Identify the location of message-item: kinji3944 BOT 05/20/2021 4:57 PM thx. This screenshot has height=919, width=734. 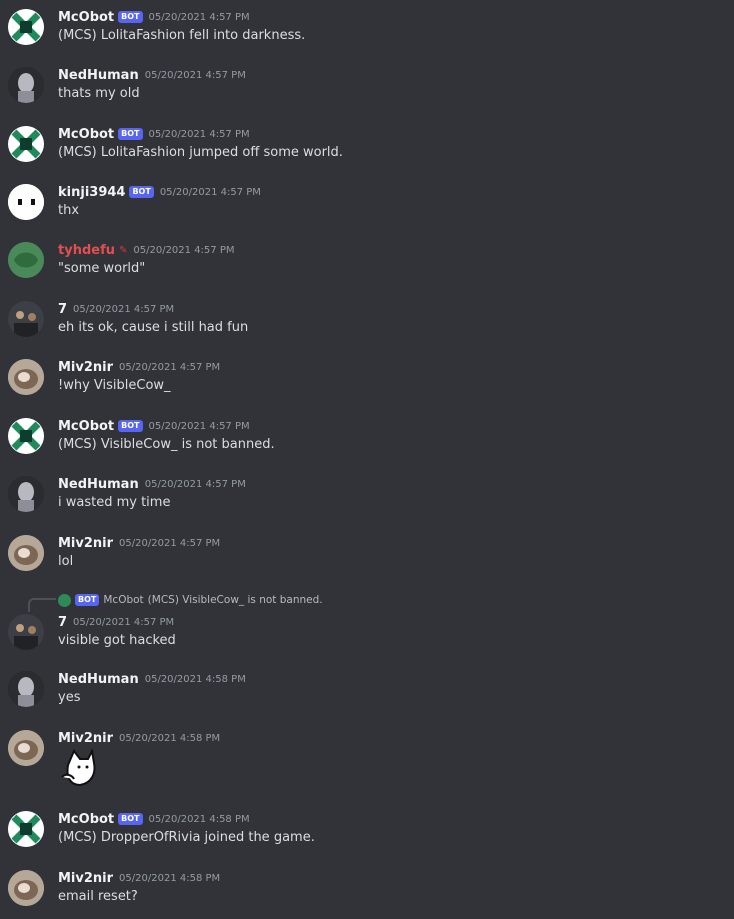
(367, 203).